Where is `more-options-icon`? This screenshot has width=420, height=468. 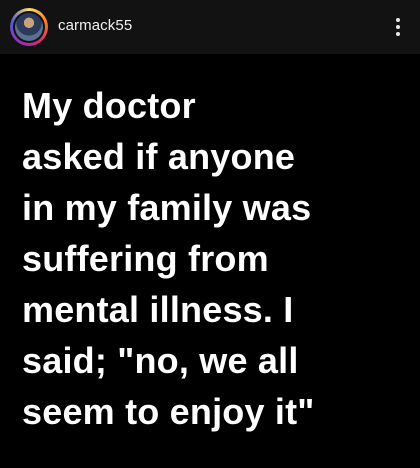
more-options-icon is located at coordinates (398, 27).